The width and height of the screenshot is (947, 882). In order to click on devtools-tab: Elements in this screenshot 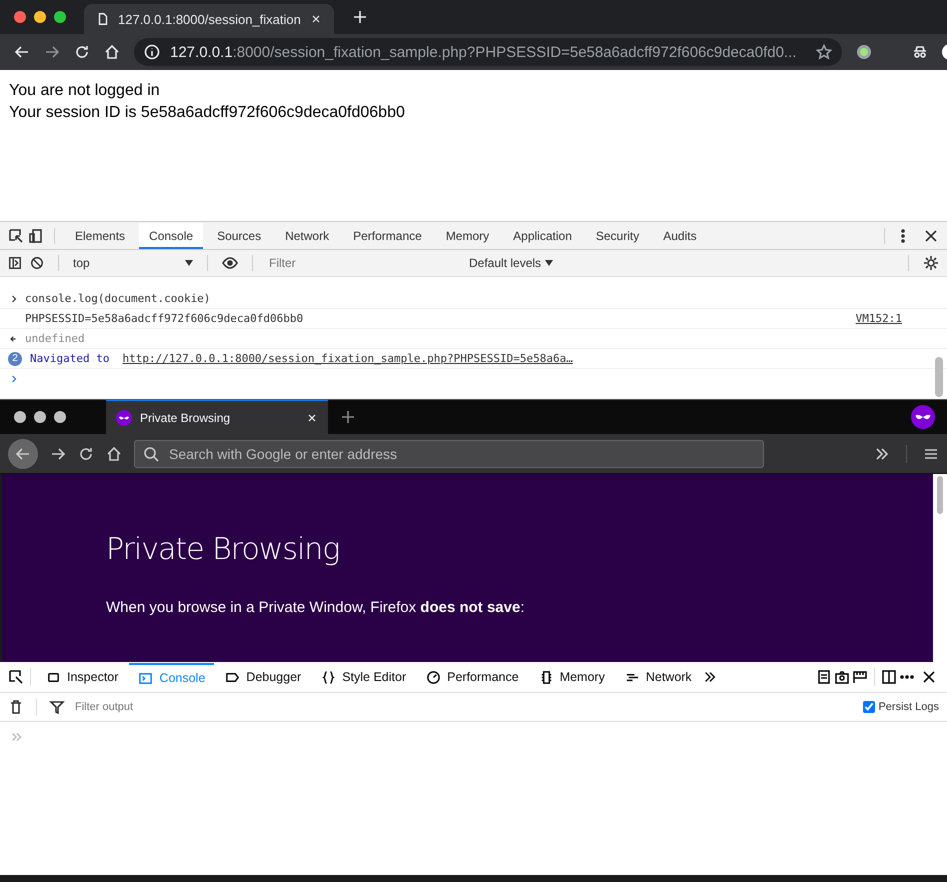, I will do `click(100, 235)`.